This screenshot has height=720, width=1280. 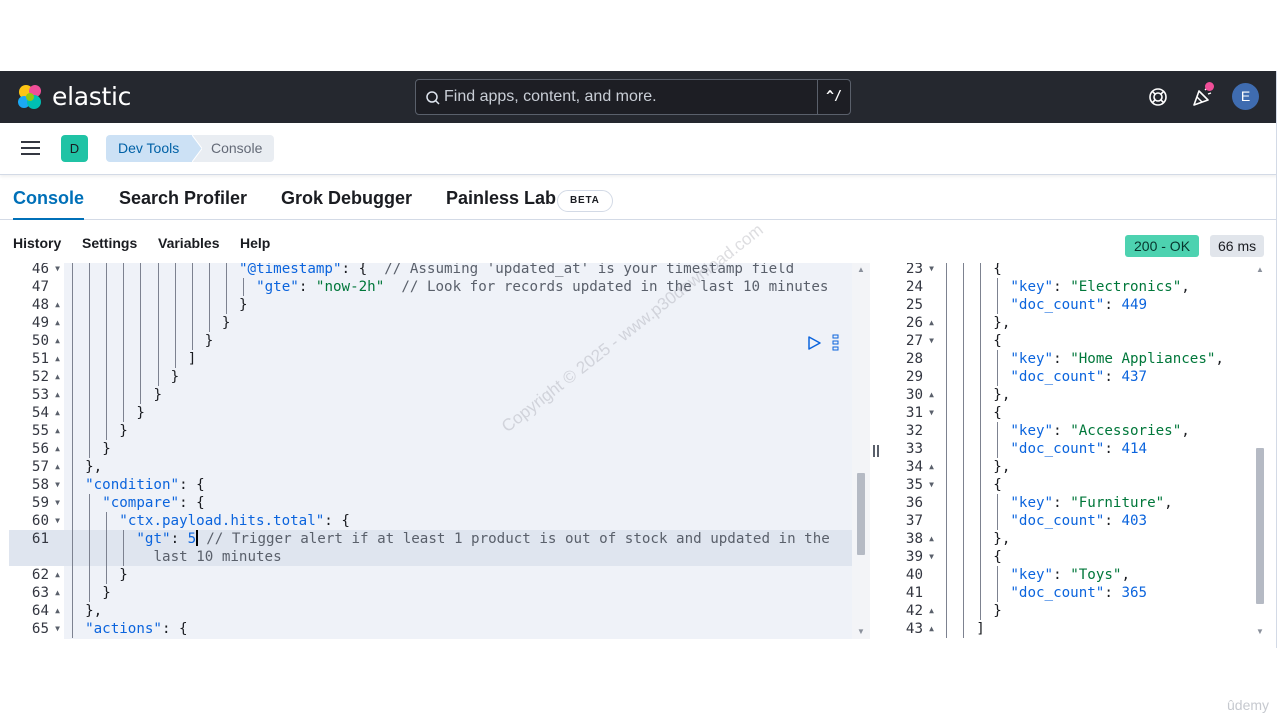 I want to click on elastic-logo-icon, so click(x=30, y=97).